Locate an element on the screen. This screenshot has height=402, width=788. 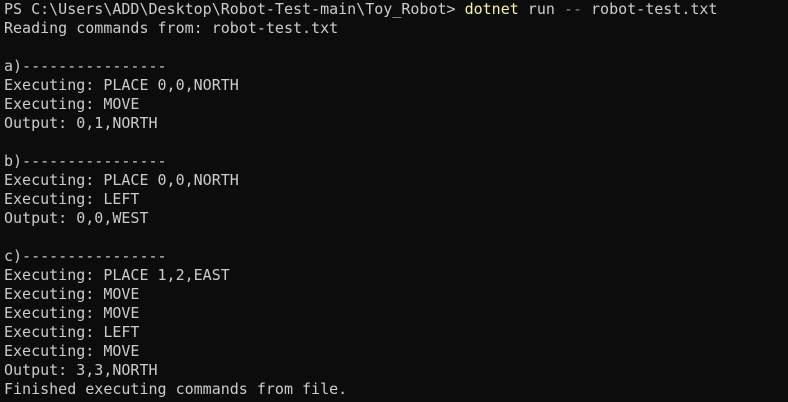
section-header: a)---------------- is located at coordinates (85, 66).